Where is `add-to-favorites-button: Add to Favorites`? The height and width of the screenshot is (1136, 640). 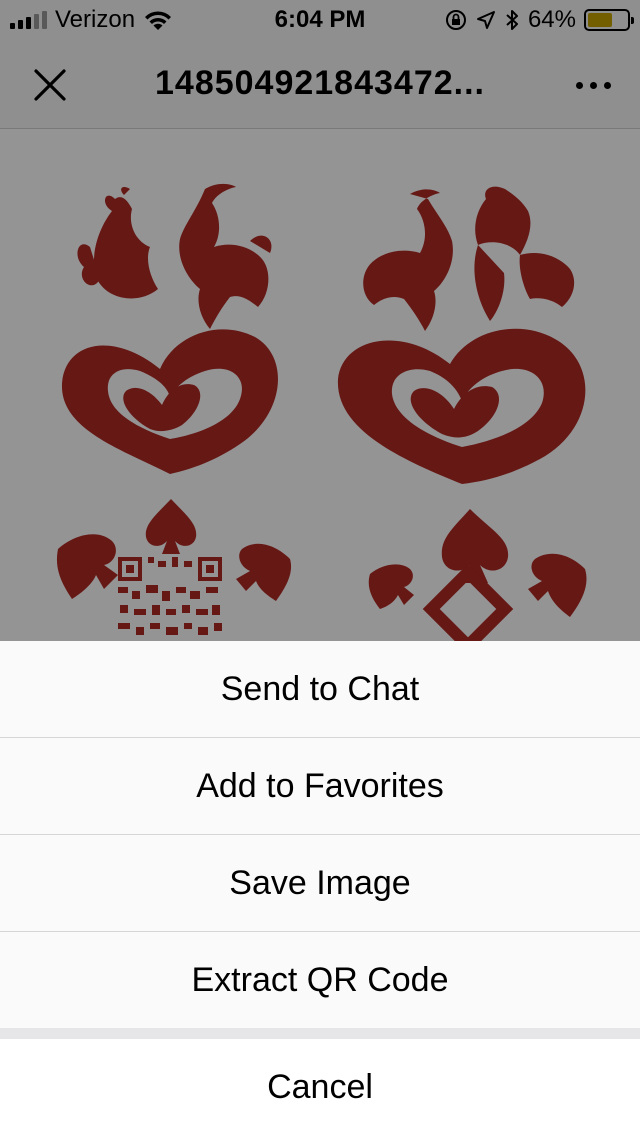 add-to-favorites-button: Add to Favorites is located at coordinates (320, 786).